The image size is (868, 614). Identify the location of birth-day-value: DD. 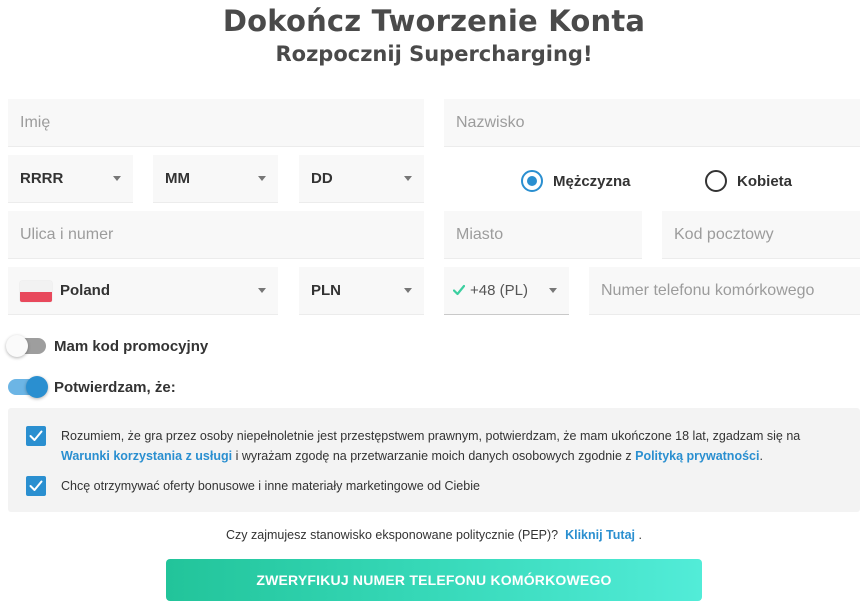
(322, 178).